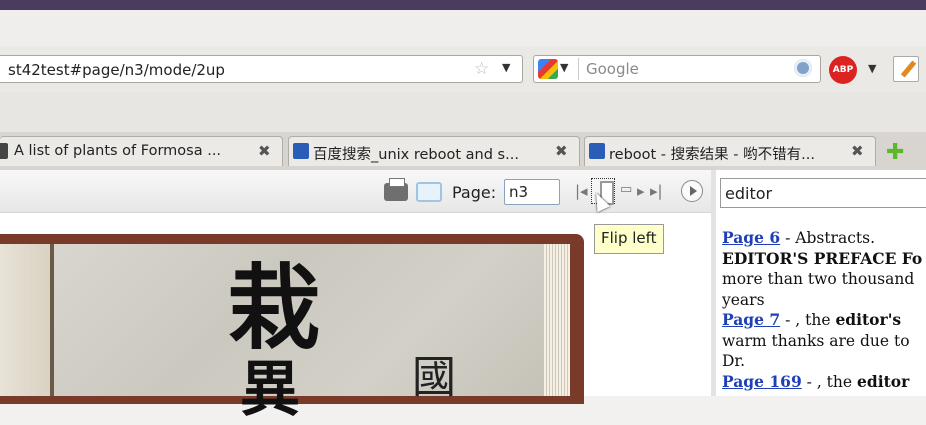  I want to click on tab-plants-formosa: A list of plants of Formosa ... ✖, so click(141, 151).